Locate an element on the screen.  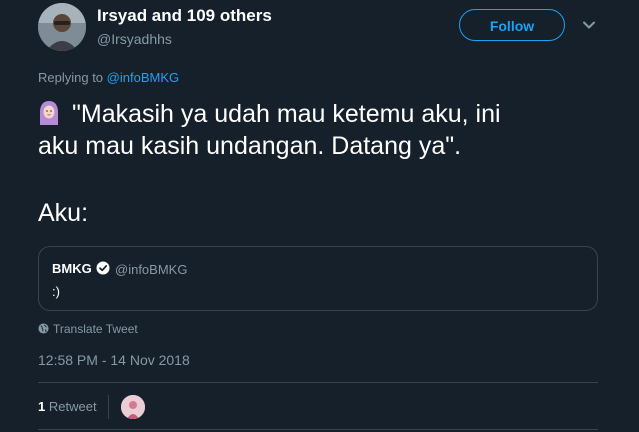
retweet-count-label: Retweet is located at coordinates (72, 406).